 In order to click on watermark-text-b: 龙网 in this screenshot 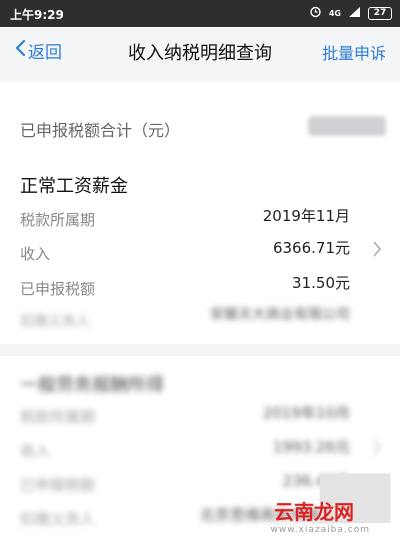, I will do `click(334, 512)`.